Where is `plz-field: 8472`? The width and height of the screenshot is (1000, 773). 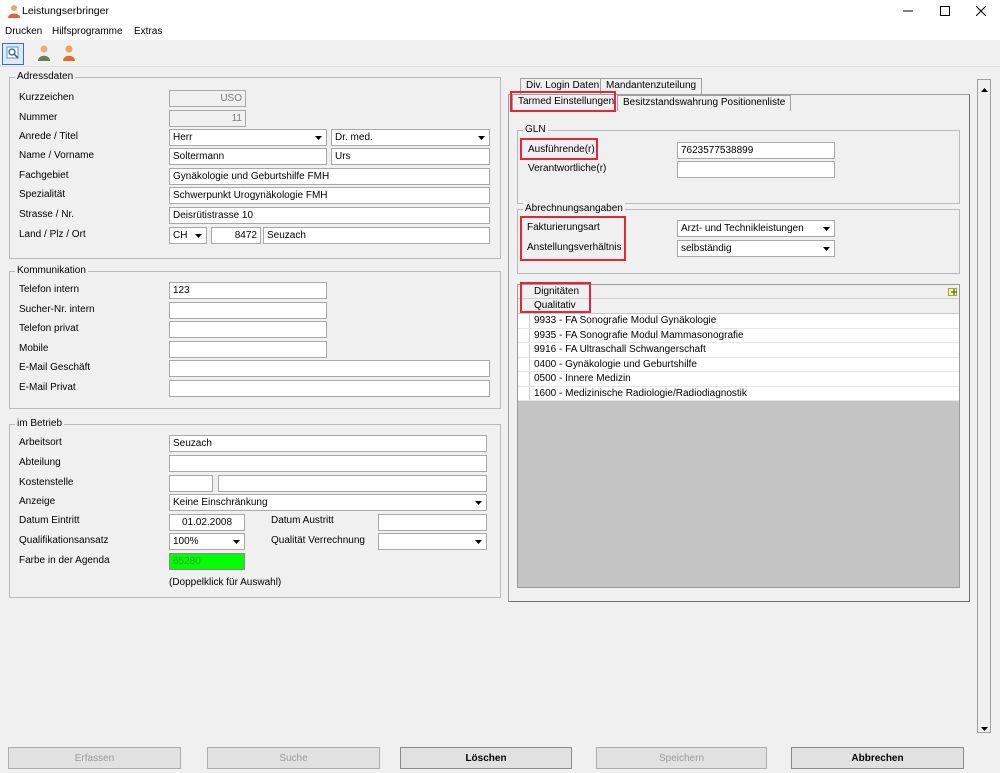 plz-field: 8472 is located at coordinates (236, 235).